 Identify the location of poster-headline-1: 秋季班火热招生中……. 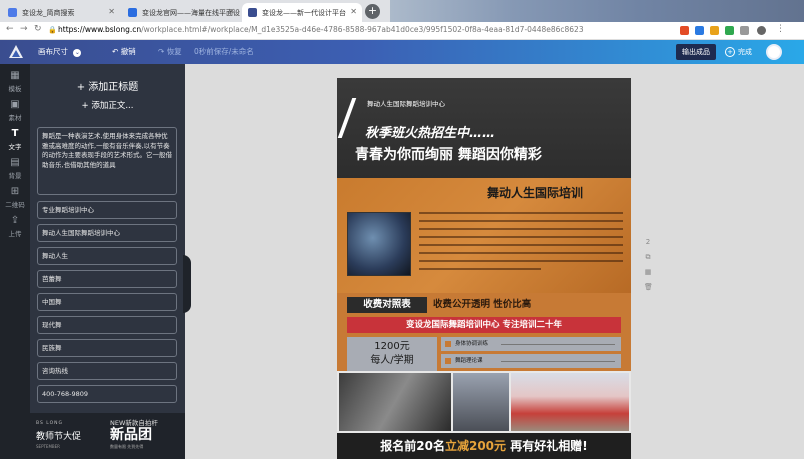
(430, 131).